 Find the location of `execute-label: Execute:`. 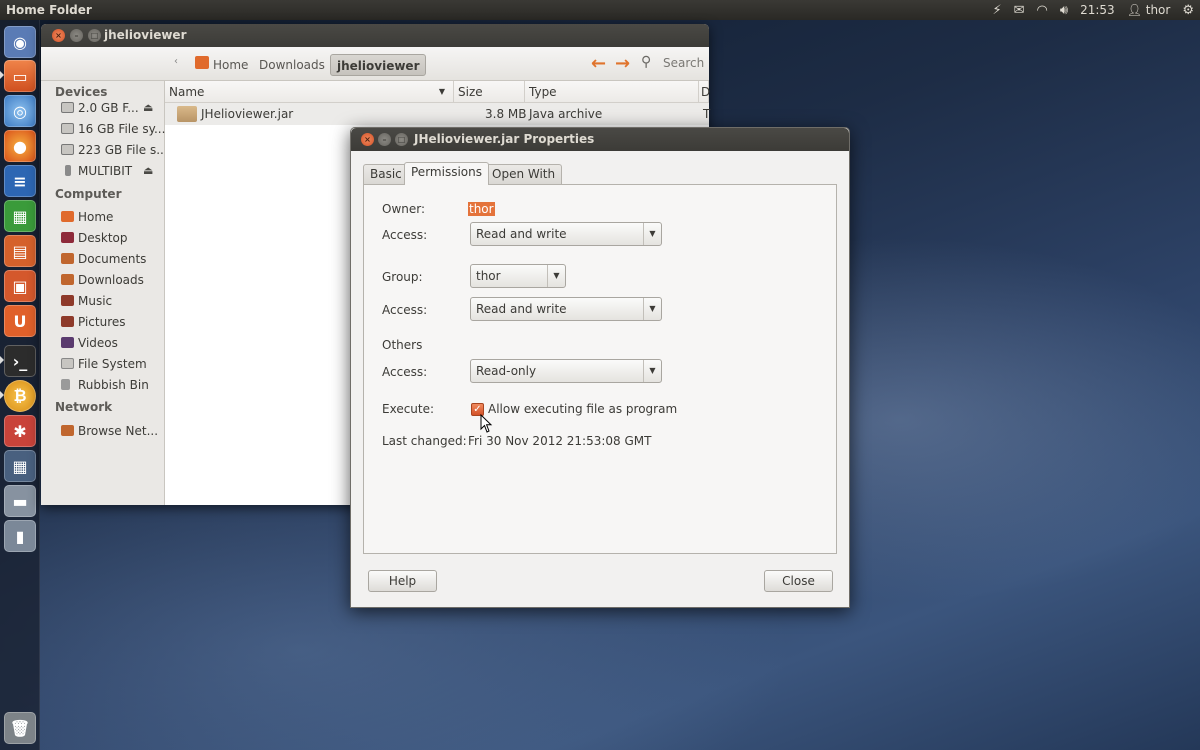

execute-label: Execute: is located at coordinates (408, 409).